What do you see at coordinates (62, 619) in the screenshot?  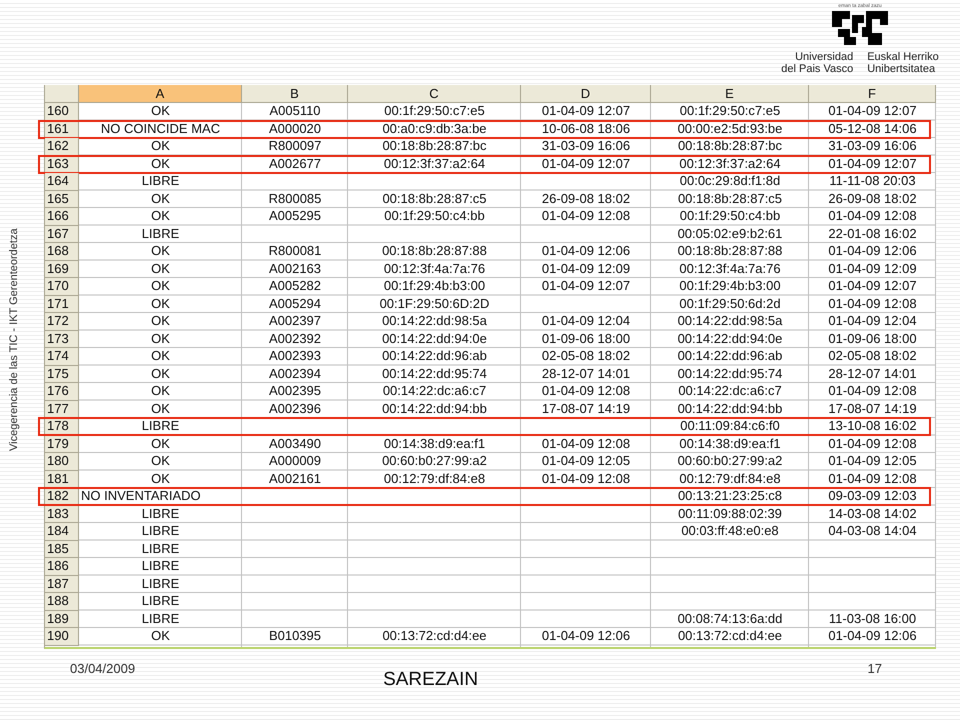 I see `row-number: 189` at bounding box center [62, 619].